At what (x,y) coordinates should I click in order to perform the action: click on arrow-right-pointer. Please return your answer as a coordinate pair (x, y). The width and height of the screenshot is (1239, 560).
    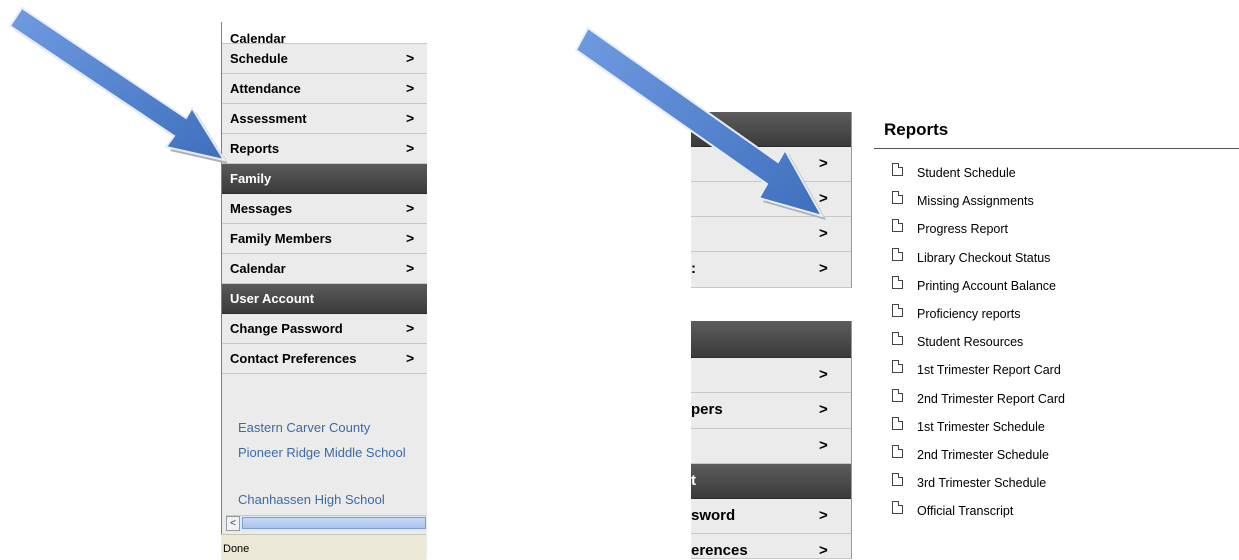
    Looking at the image, I should click on (700, 123).